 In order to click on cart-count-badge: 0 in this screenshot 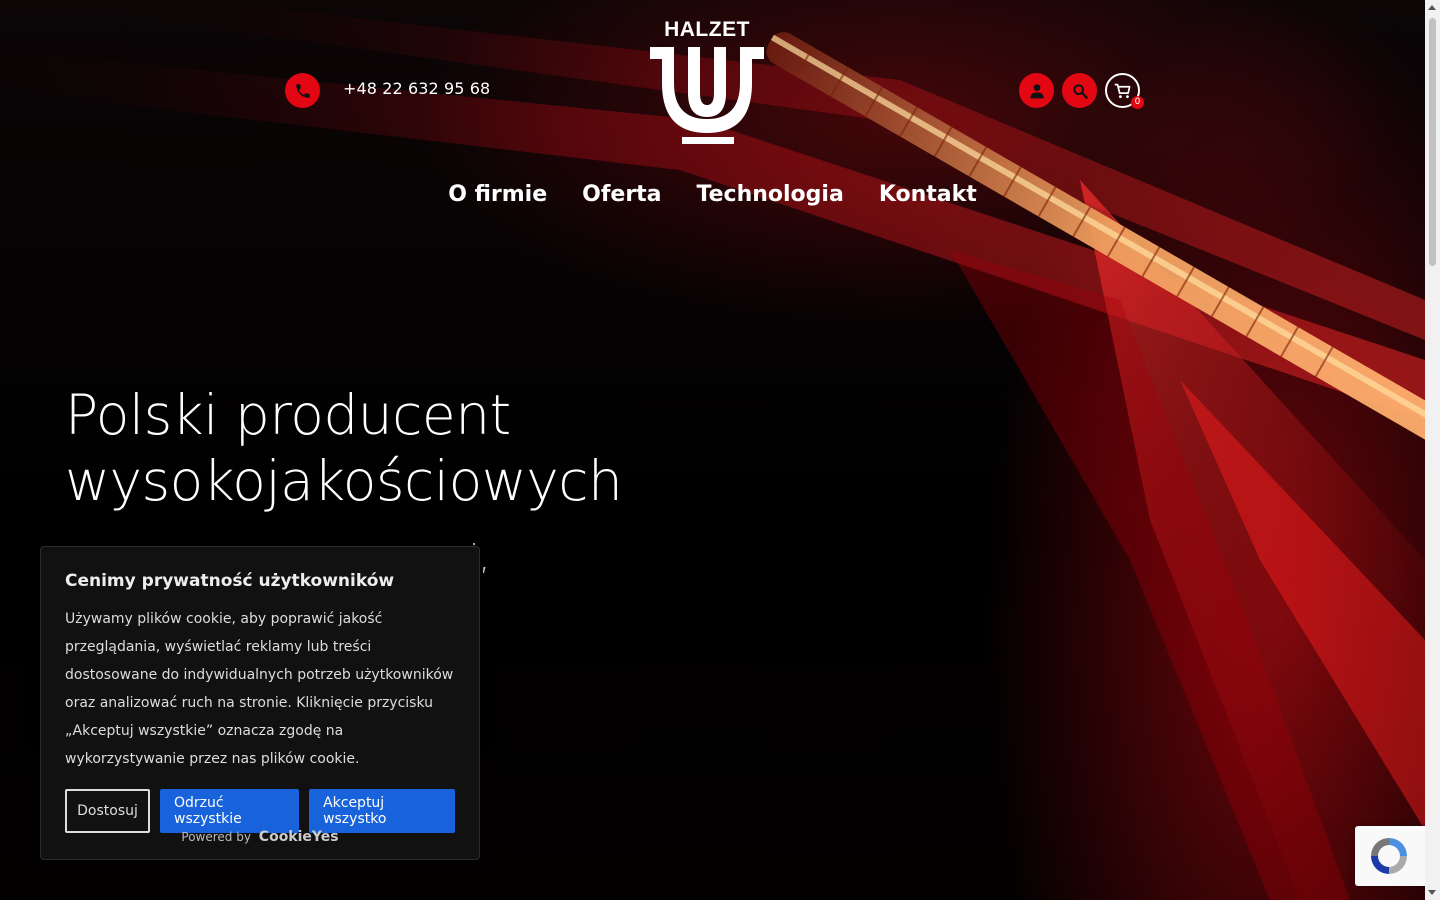, I will do `click(1137, 102)`.